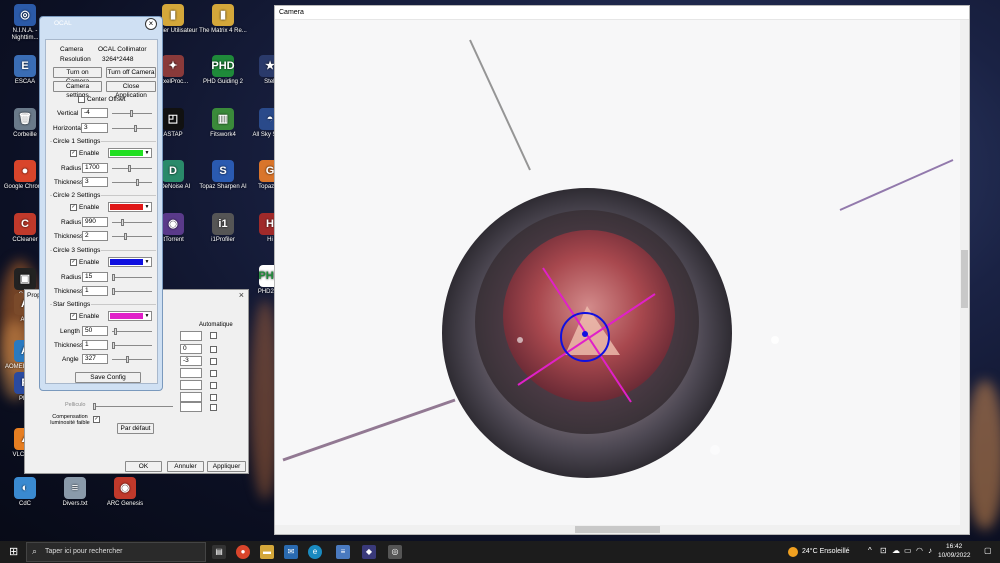 This screenshot has width=1000, height=563. I want to click on circle-3-color-select: ▼, so click(130, 262).